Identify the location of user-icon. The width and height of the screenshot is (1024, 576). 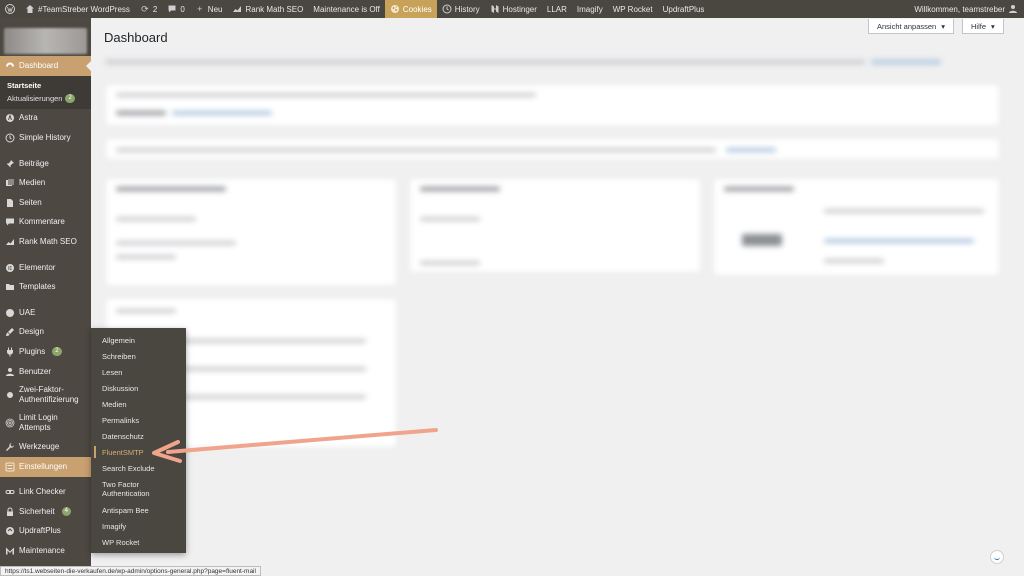
(10, 372).